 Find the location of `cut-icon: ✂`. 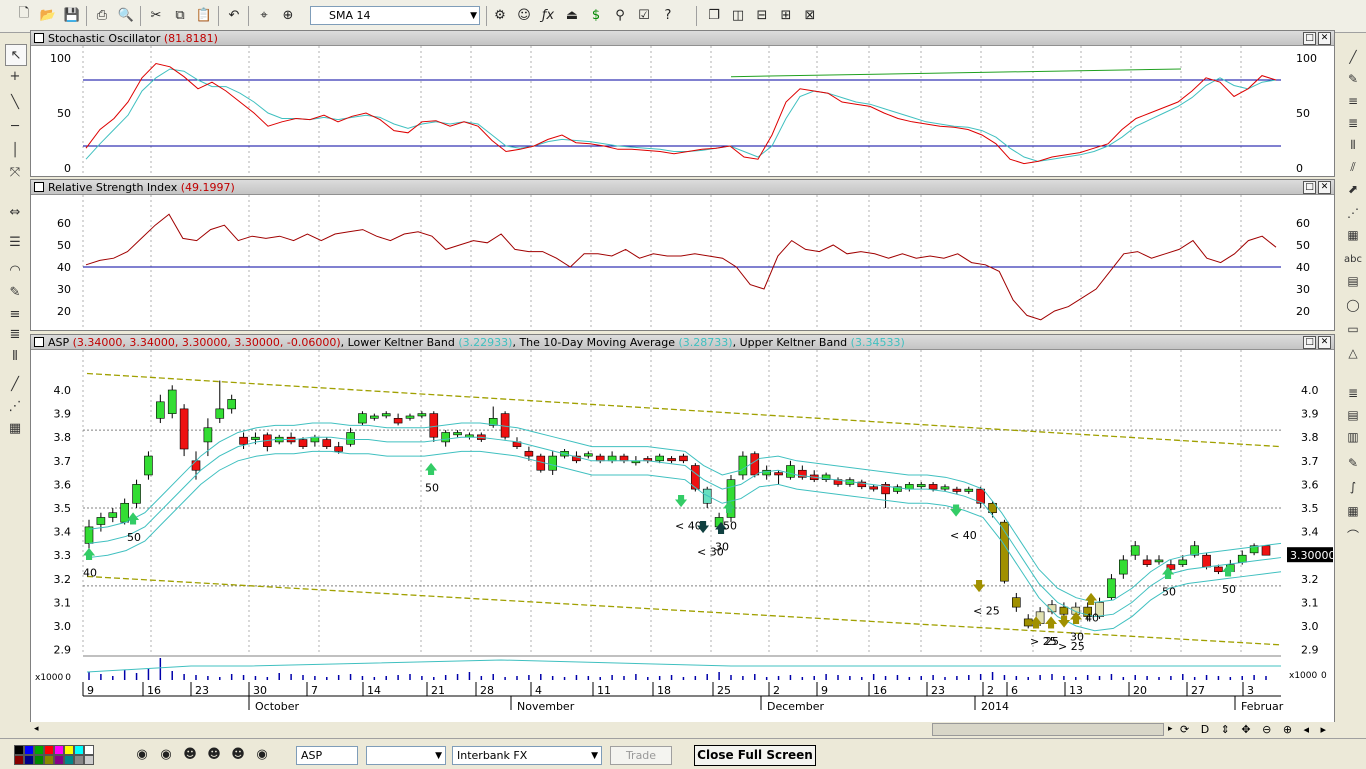

cut-icon: ✂ is located at coordinates (156, 15).